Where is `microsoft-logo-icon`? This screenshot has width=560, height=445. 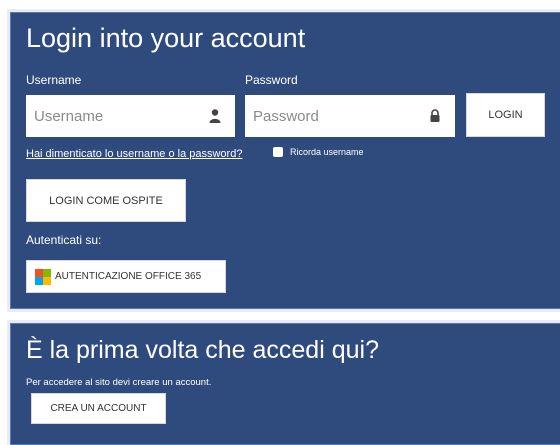
microsoft-logo-icon is located at coordinates (43, 276).